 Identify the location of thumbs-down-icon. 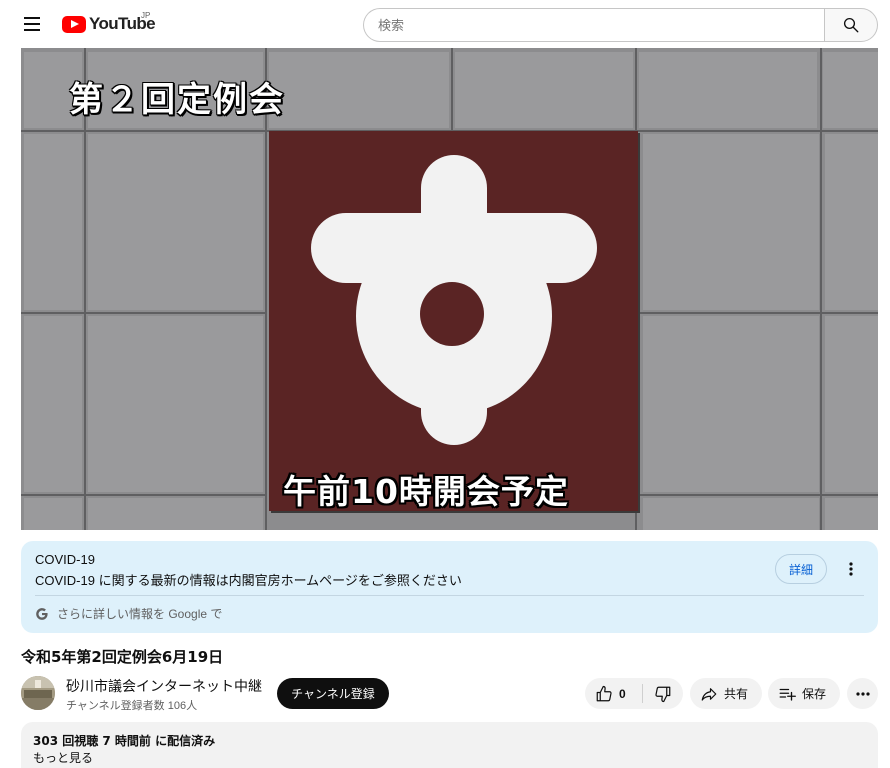
(663, 694).